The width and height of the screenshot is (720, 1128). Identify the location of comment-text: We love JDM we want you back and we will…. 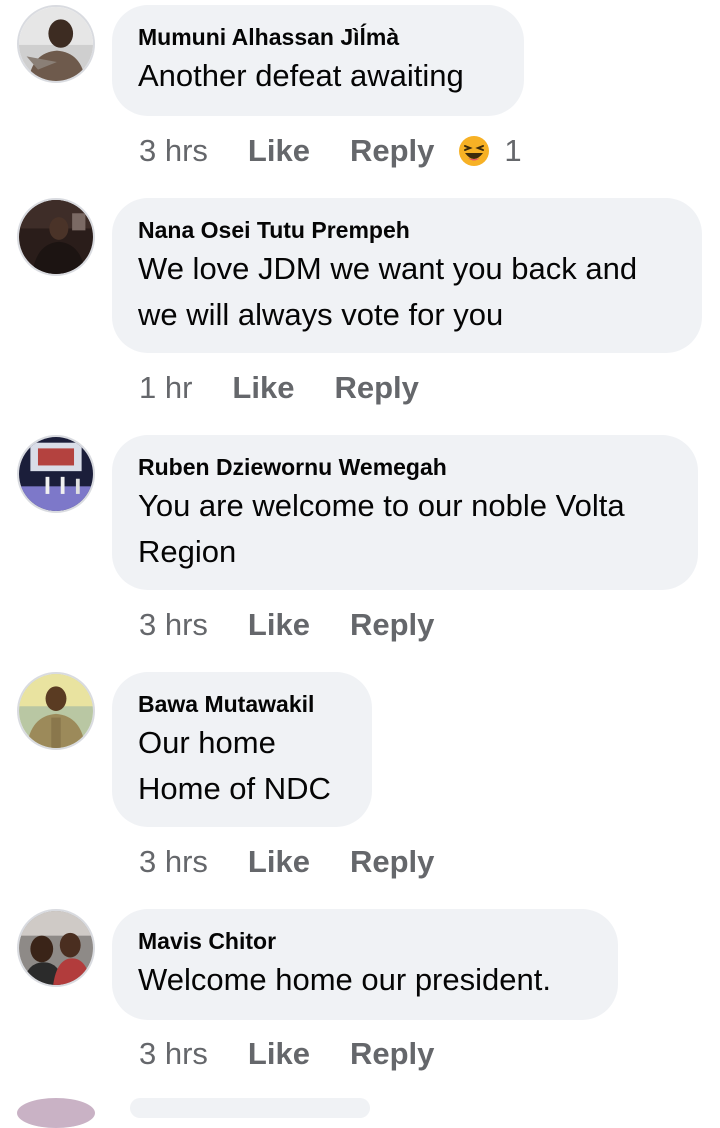
(388, 291).